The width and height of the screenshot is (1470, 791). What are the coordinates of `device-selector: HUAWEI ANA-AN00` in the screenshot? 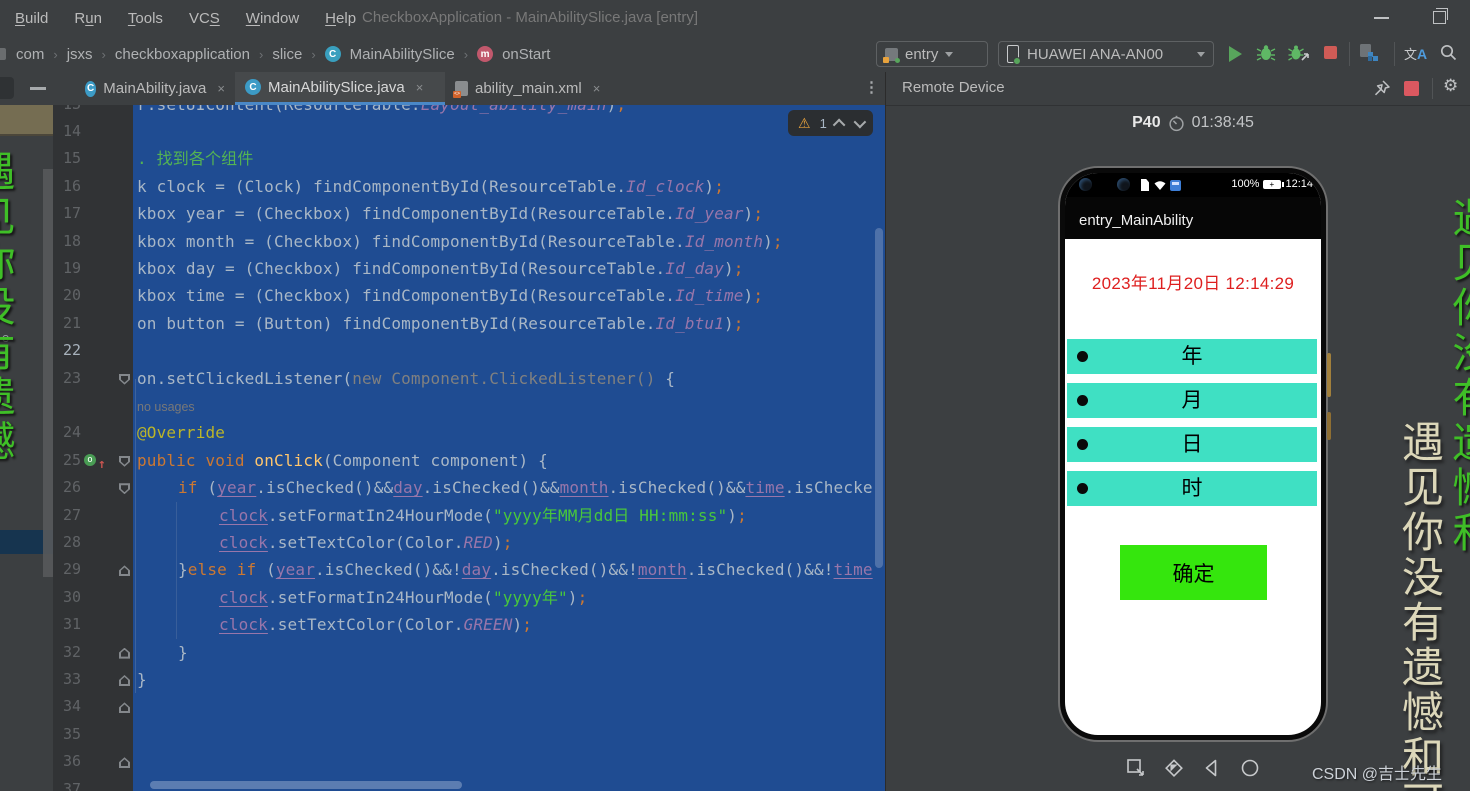 It's located at (1106, 54).